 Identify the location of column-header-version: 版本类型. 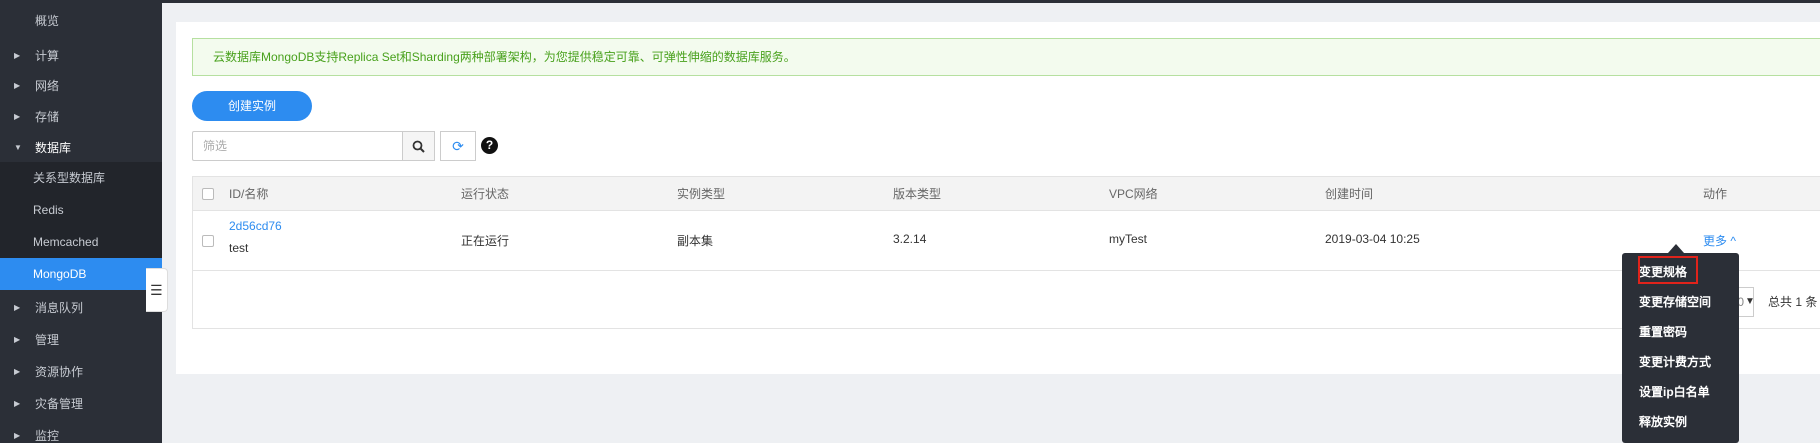
(917, 194).